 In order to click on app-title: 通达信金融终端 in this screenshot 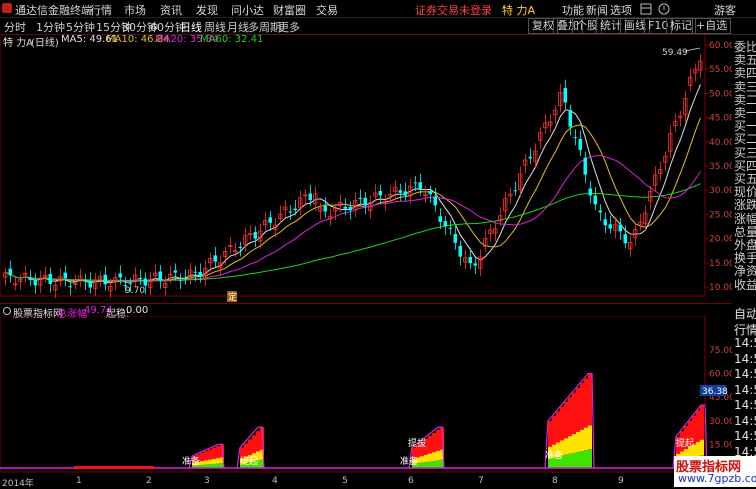, I will do `click(53, 10)`.